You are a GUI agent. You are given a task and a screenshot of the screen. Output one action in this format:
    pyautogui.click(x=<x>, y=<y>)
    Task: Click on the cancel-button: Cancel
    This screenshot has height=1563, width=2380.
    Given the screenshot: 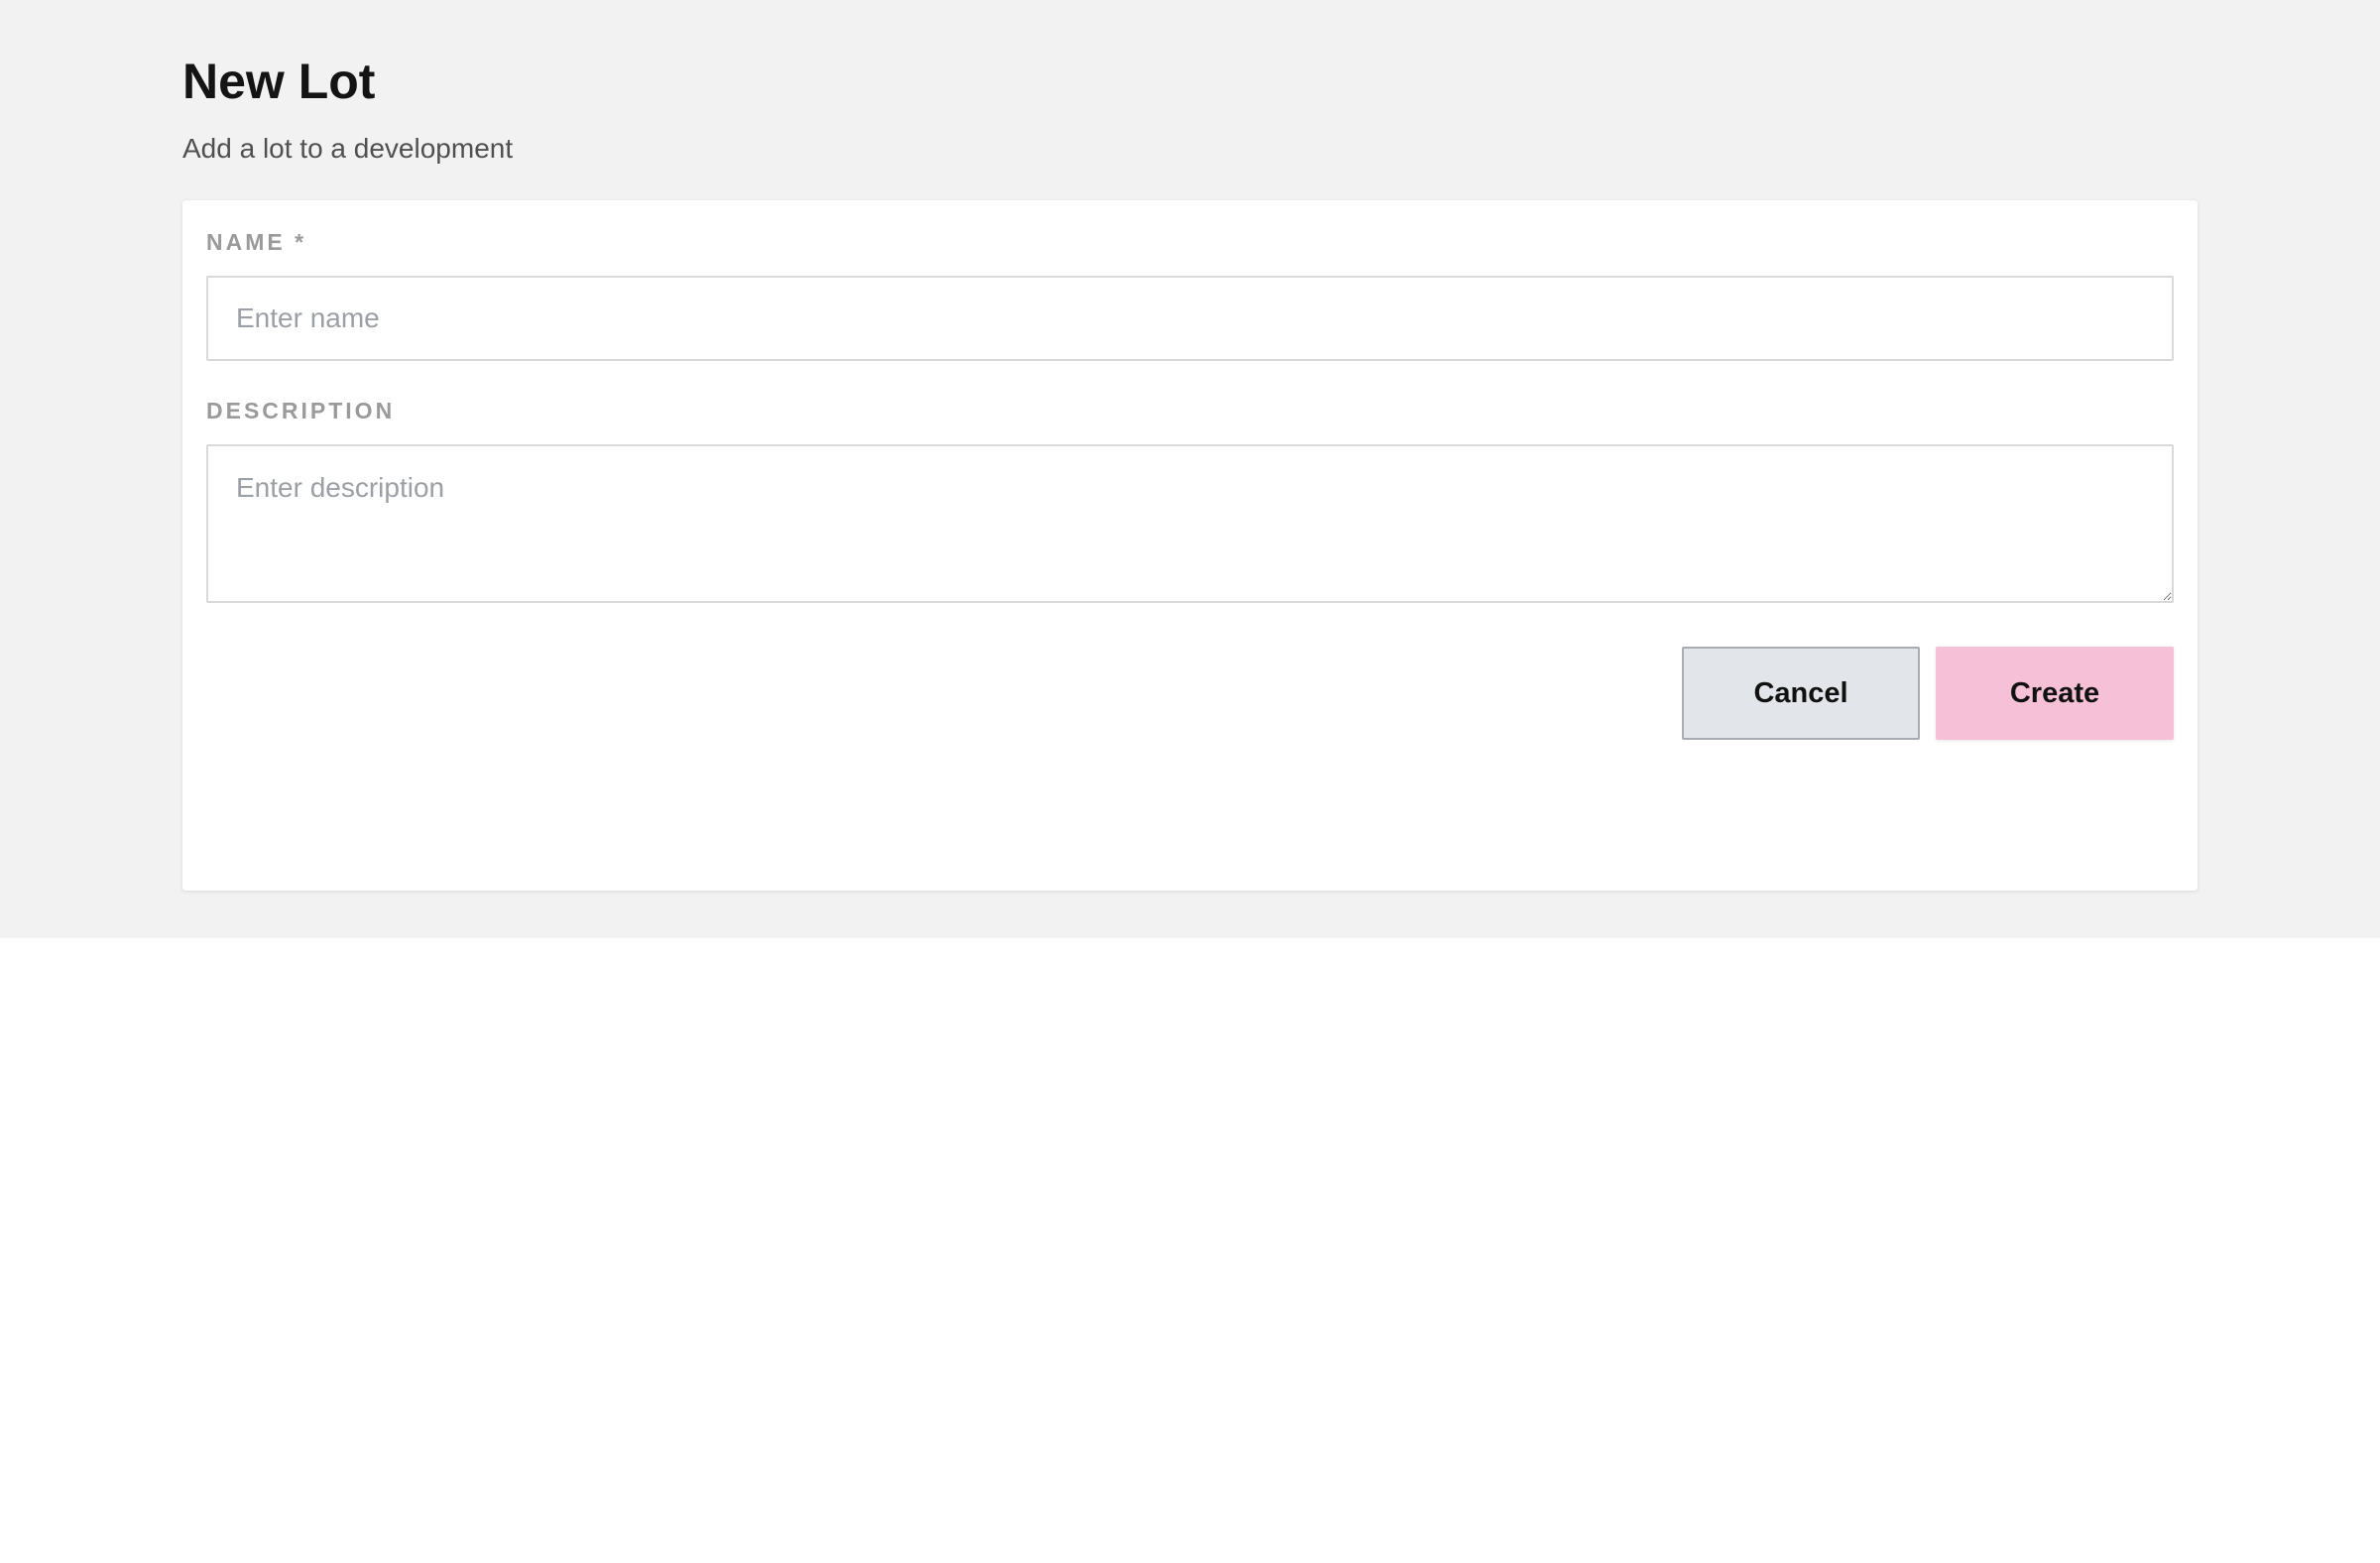 What is the action you would take?
    pyautogui.click(x=1801, y=694)
    